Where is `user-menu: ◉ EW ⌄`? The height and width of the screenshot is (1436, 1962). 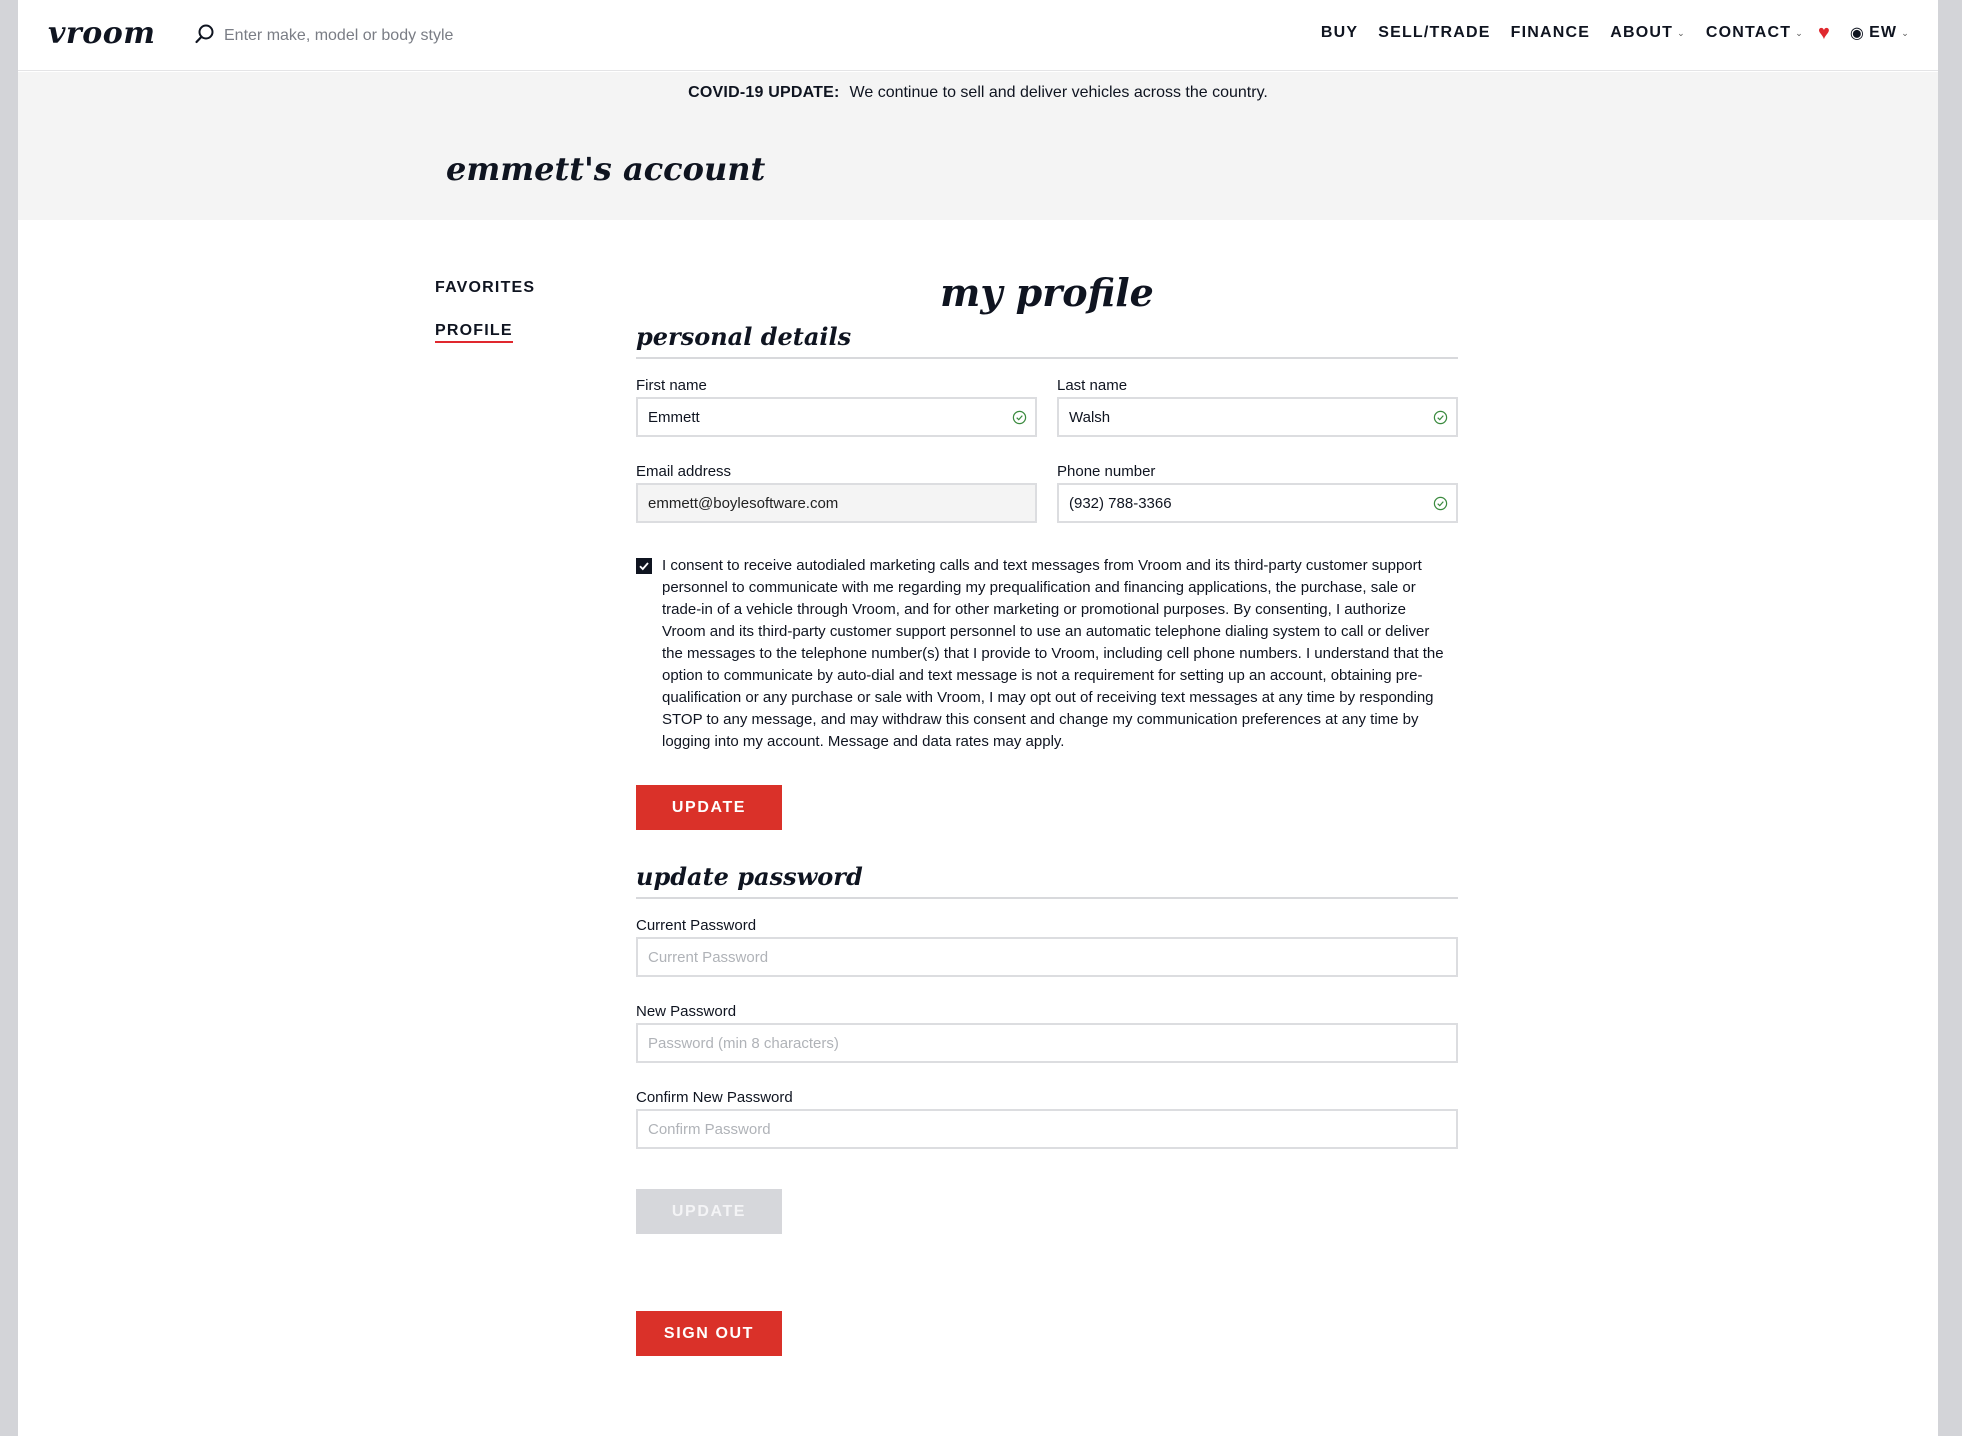 user-menu: ◉ EW ⌄ is located at coordinates (1880, 33).